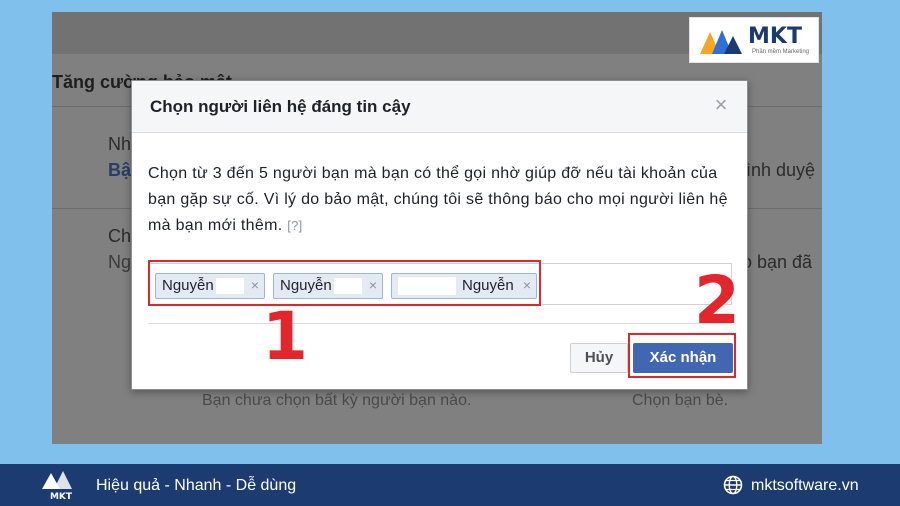 The image size is (900, 506). I want to click on close-icon: ×, so click(721, 105).